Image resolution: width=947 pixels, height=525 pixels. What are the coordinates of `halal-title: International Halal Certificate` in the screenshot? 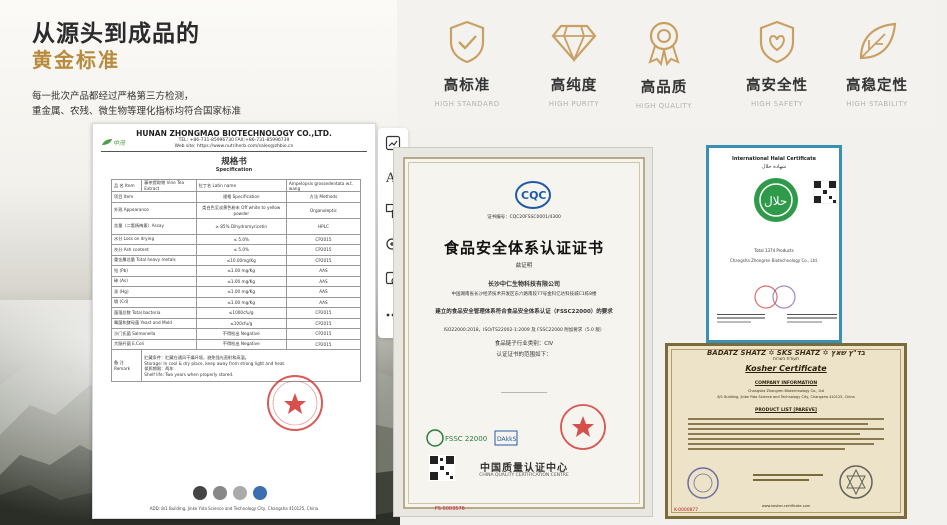 It's located at (774, 159).